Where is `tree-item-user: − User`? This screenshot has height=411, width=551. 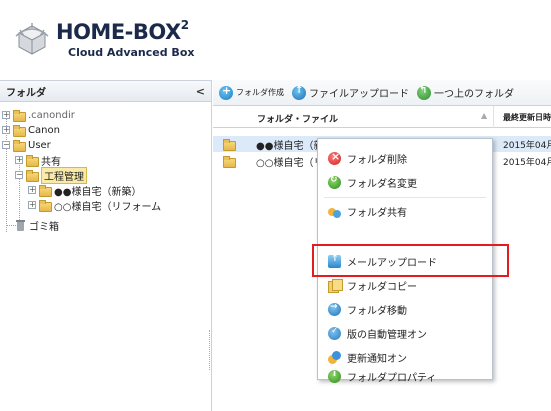
tree-item-user: − User is located at coordinates (26, 145).